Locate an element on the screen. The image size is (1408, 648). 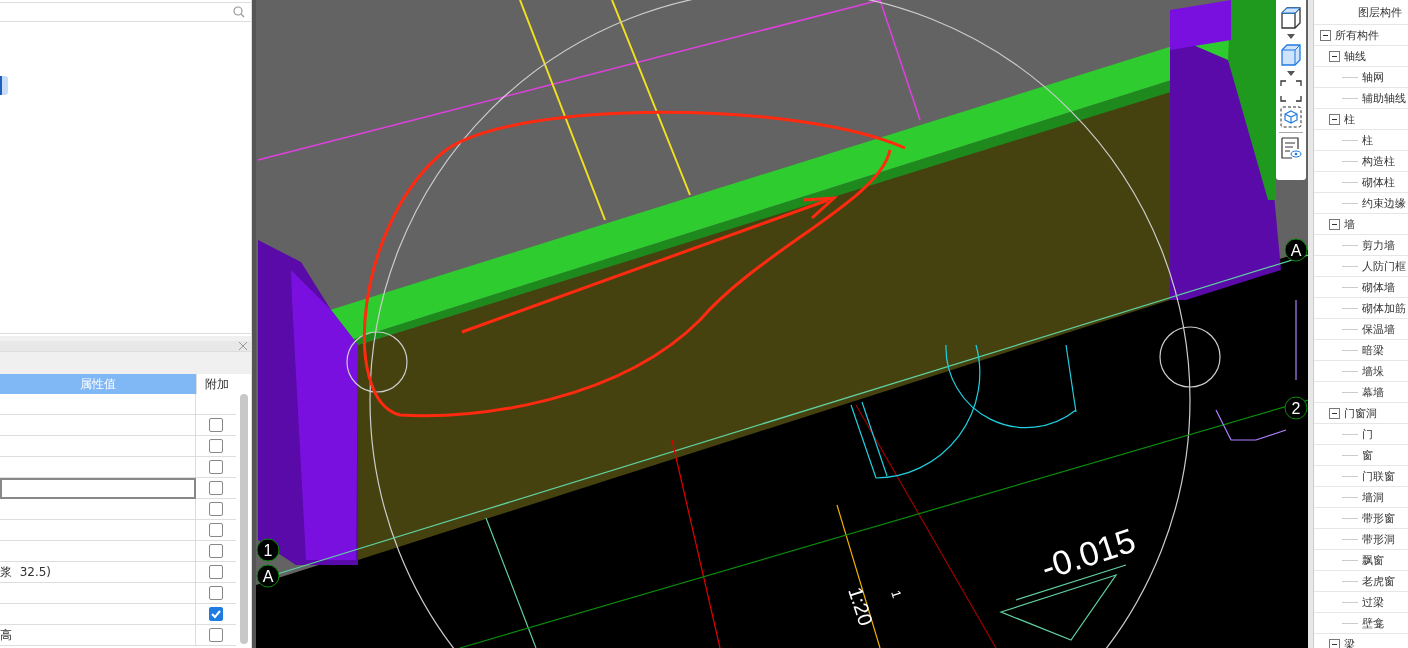
tree-item: 壁龛 is located at coordinates (1373, 623).